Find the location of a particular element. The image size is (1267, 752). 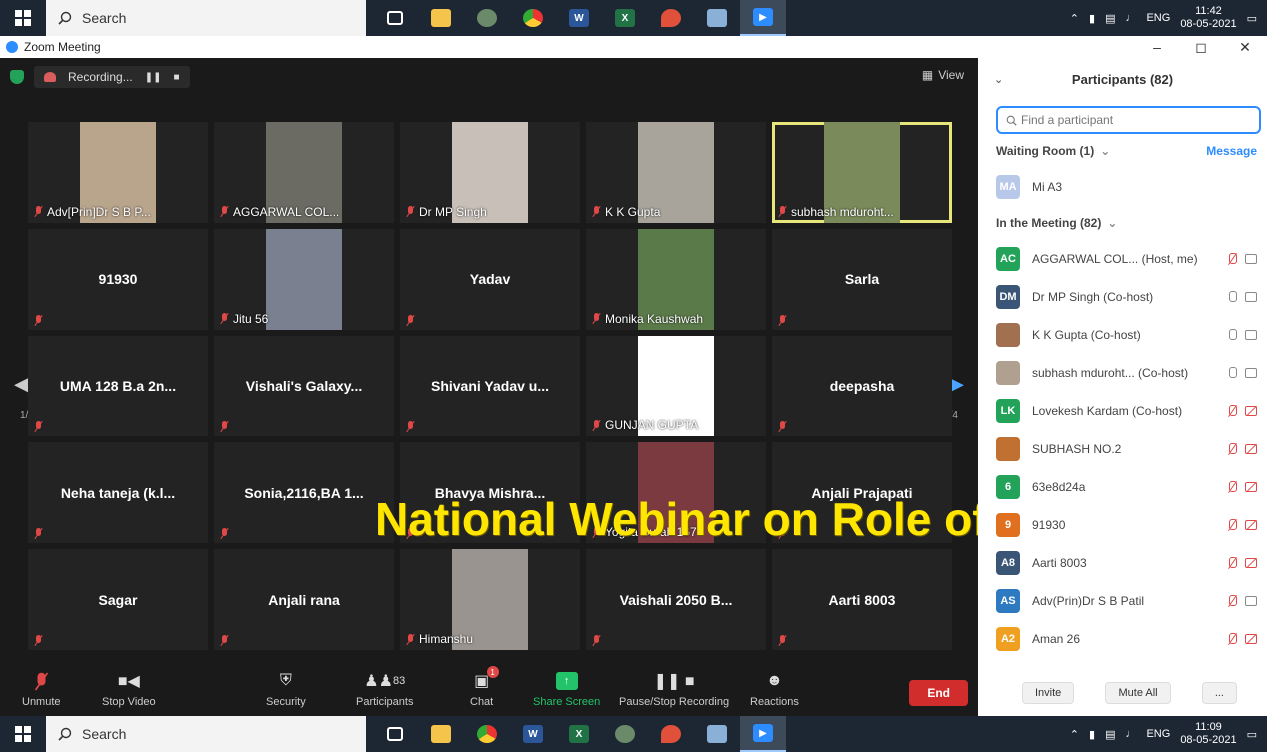

participant-row: DM Dr MP Singh (Co-host) is located at coordinates (1122, 297).